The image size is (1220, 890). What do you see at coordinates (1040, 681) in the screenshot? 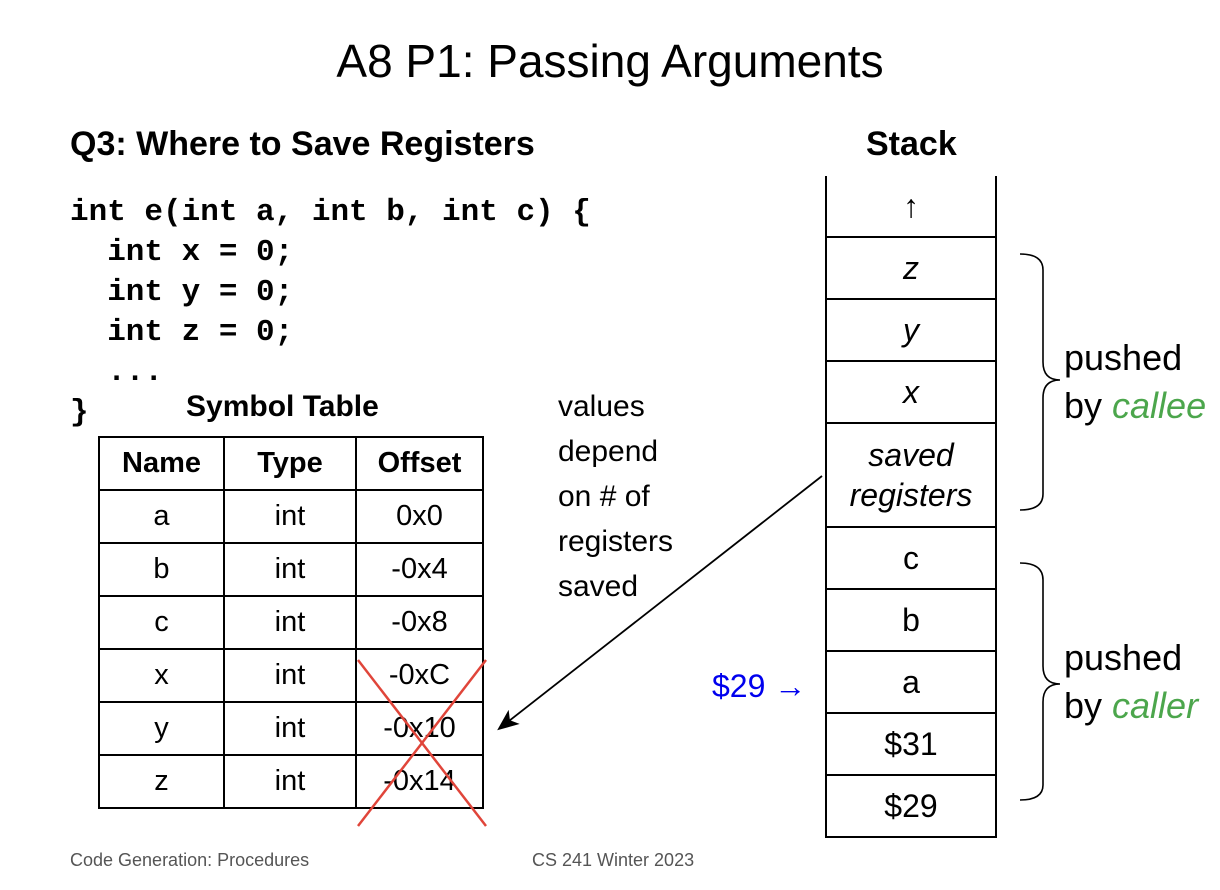
I see `caller-brace-icon` at bounding box center [1040, 681].